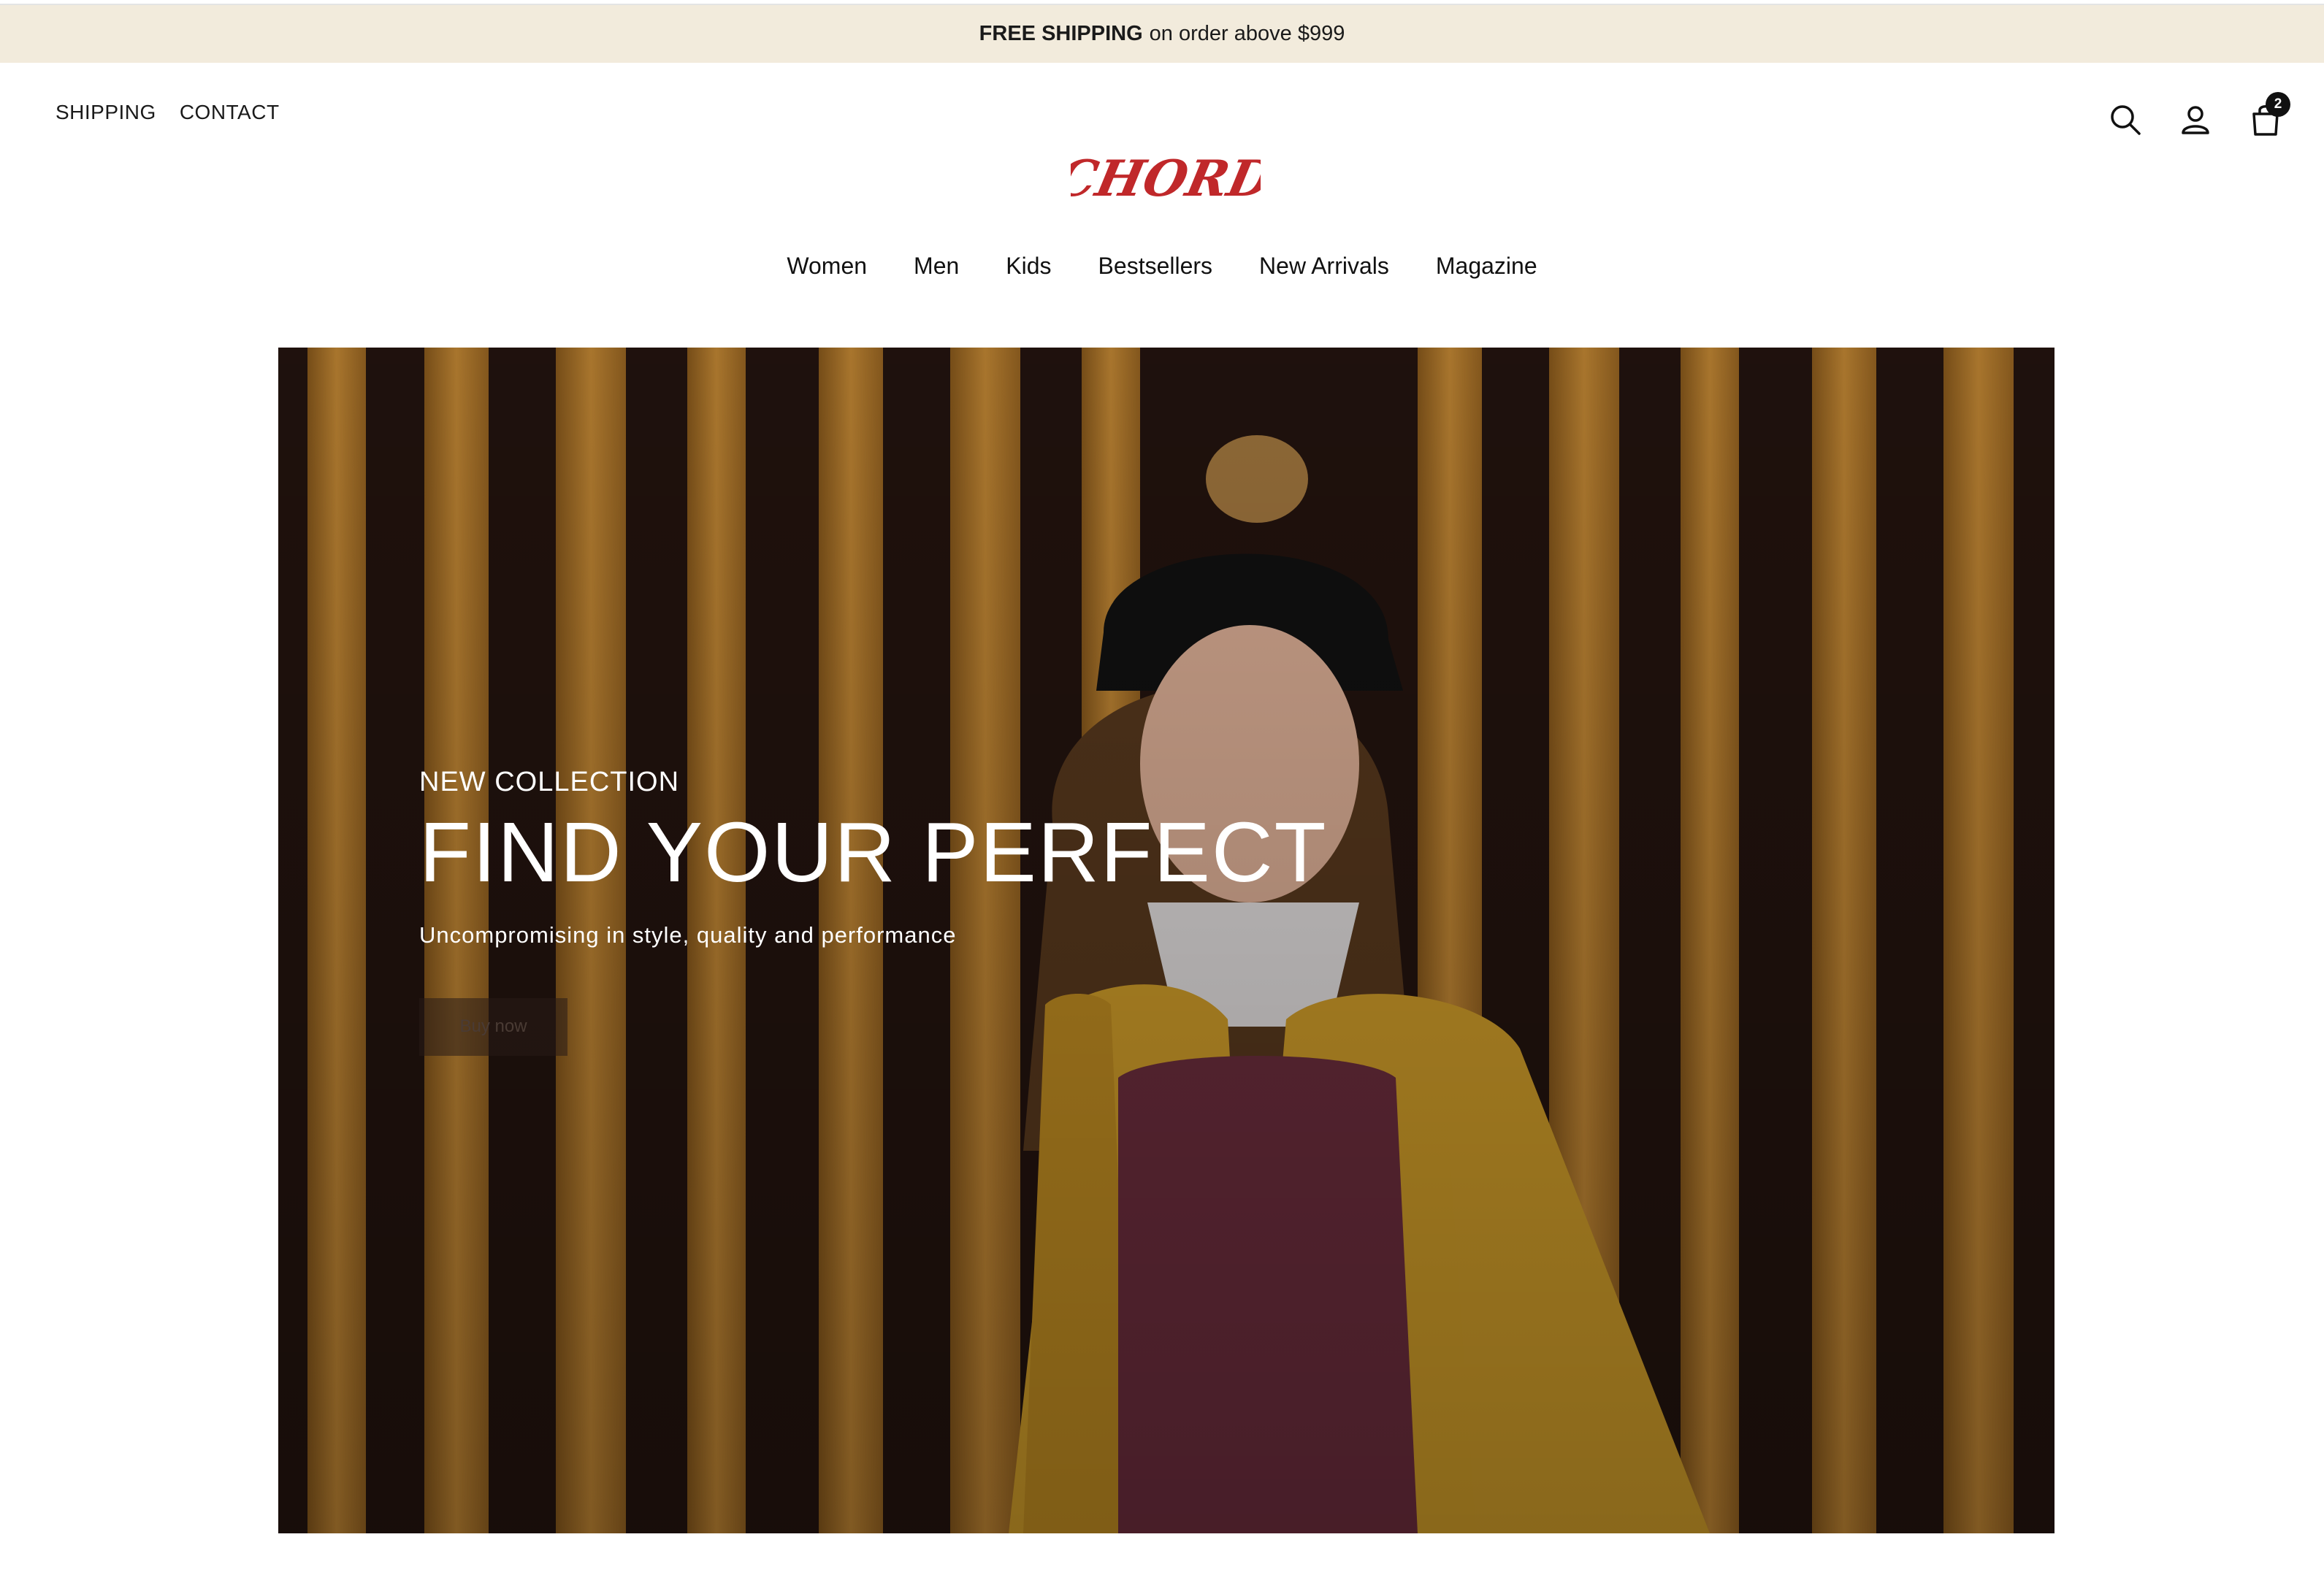 The image size is (2324, 1583). Describe the element at coordinates (230, 112) in the screenshot. I see `contact-link: CONTACT` at that location.